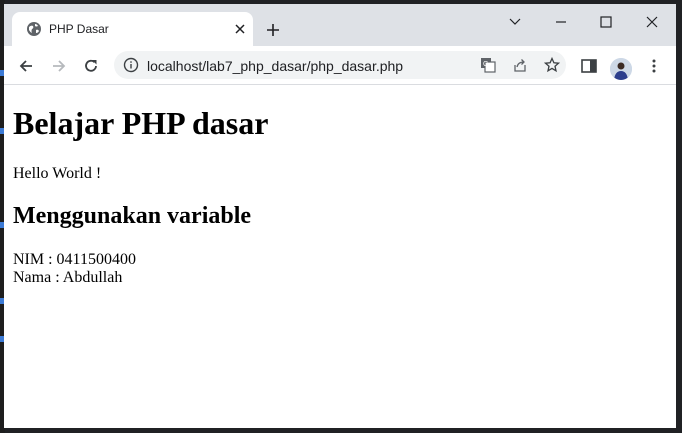 This screenshot has height=433, width=682. I want to click on profile-avatar-icon, so click(621, 69).